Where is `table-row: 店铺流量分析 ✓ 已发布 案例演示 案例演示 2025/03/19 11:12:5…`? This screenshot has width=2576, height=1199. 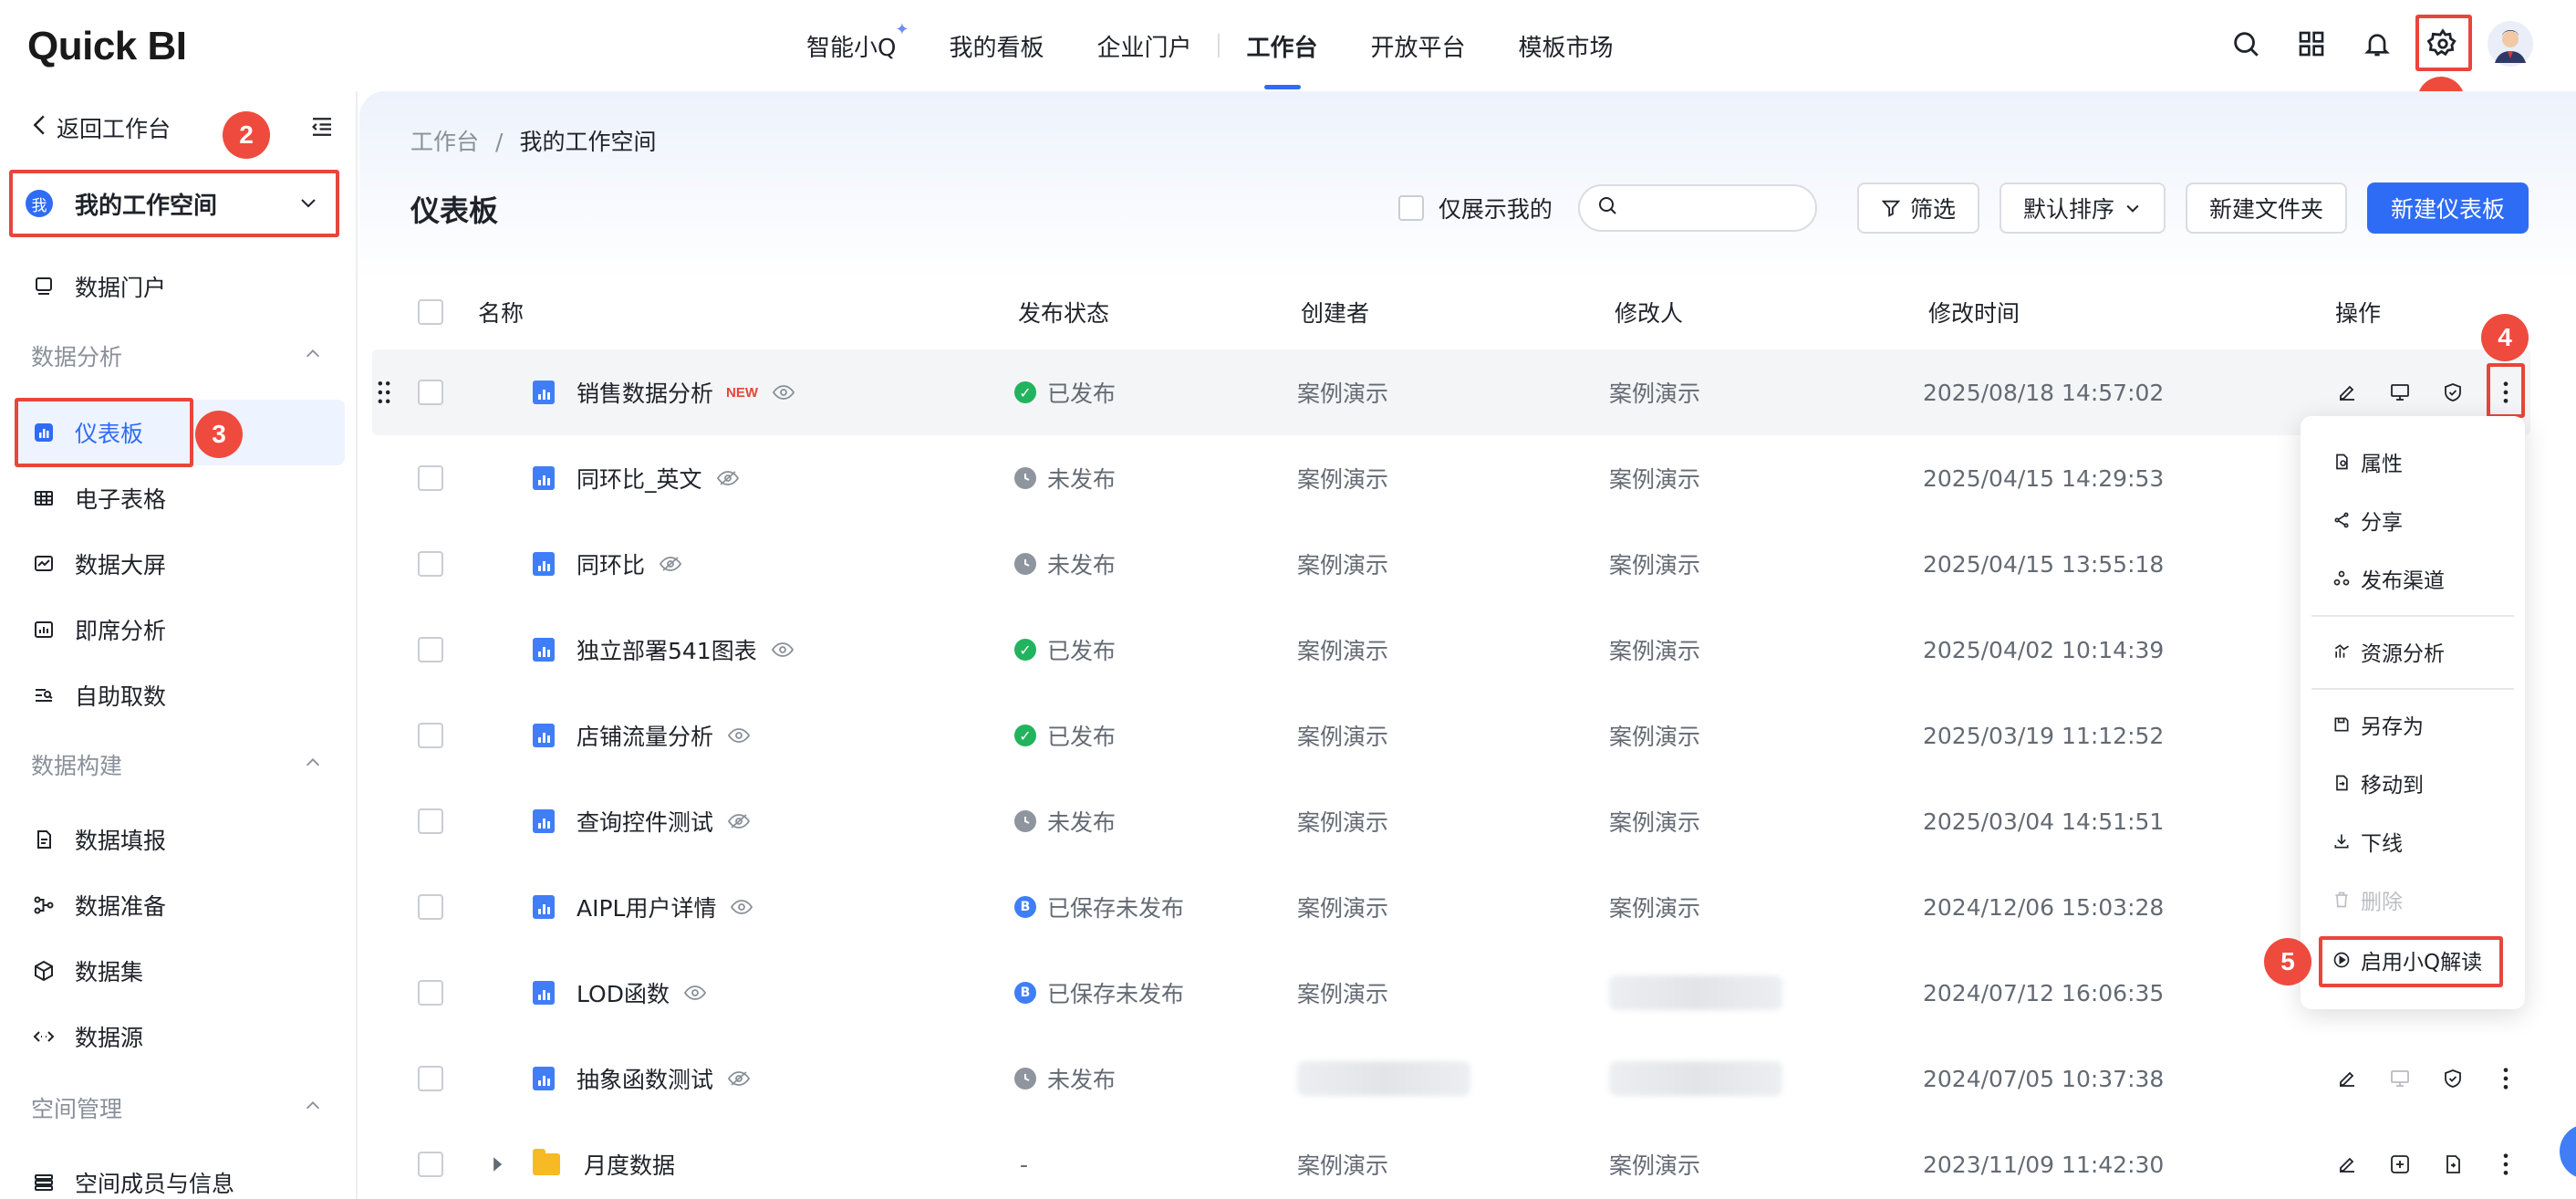 table-row: 店铺流量分析 ✓ 已发布 案例演示 案例演示 2025/03/19 11:12:5… is located at coordinates (1451, 735).